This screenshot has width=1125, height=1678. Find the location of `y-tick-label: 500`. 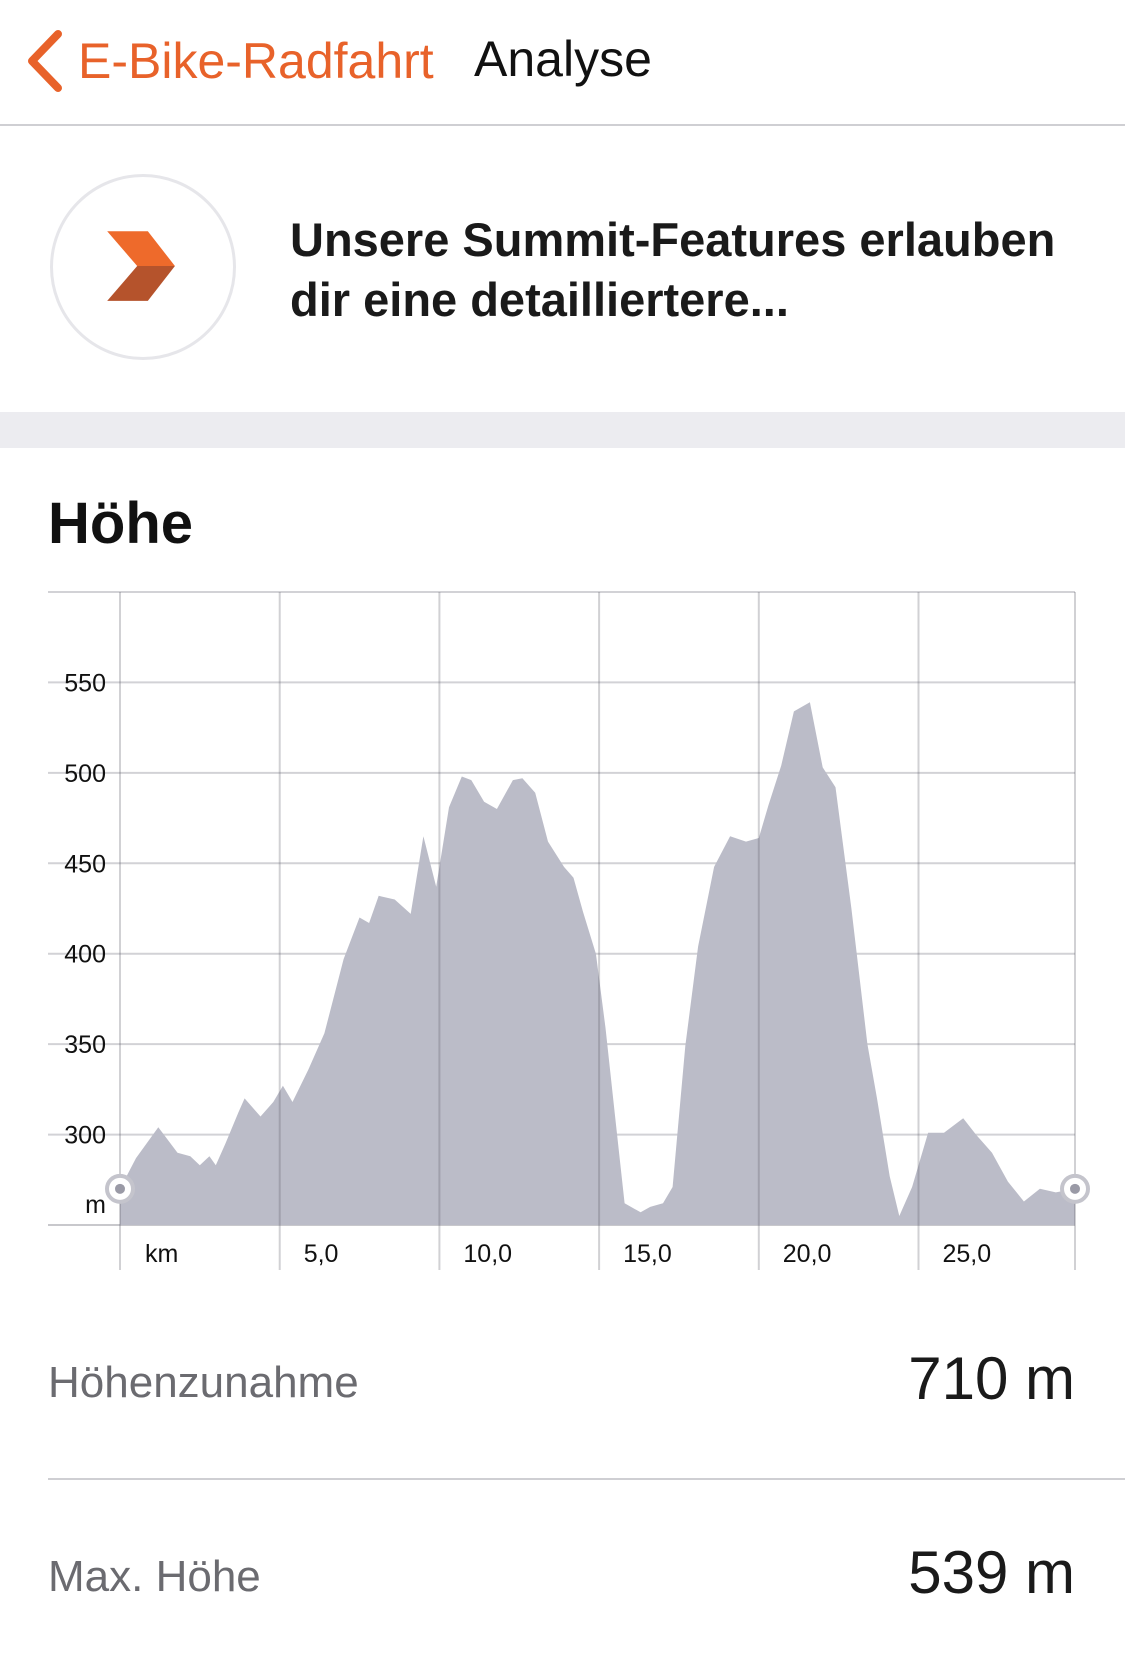

y-tick-label: 500 is located at coordinates (85, 774).